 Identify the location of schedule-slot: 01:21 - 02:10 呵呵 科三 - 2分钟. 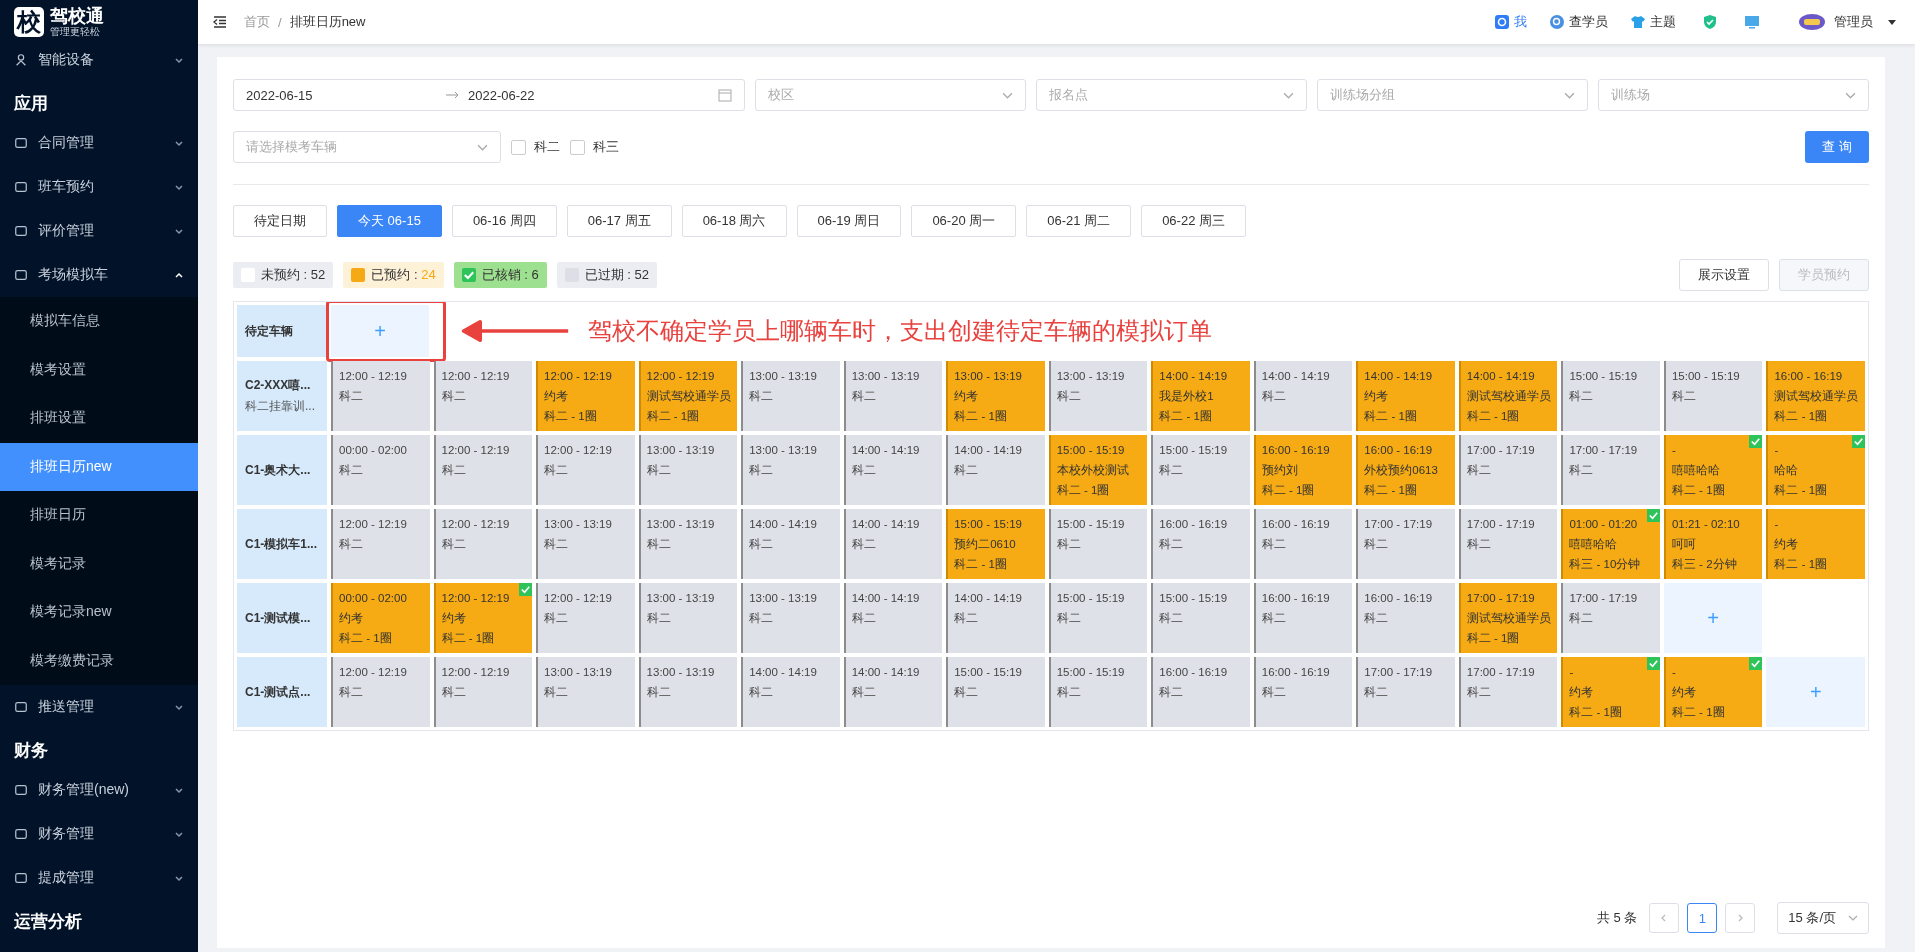
(1713, 544).